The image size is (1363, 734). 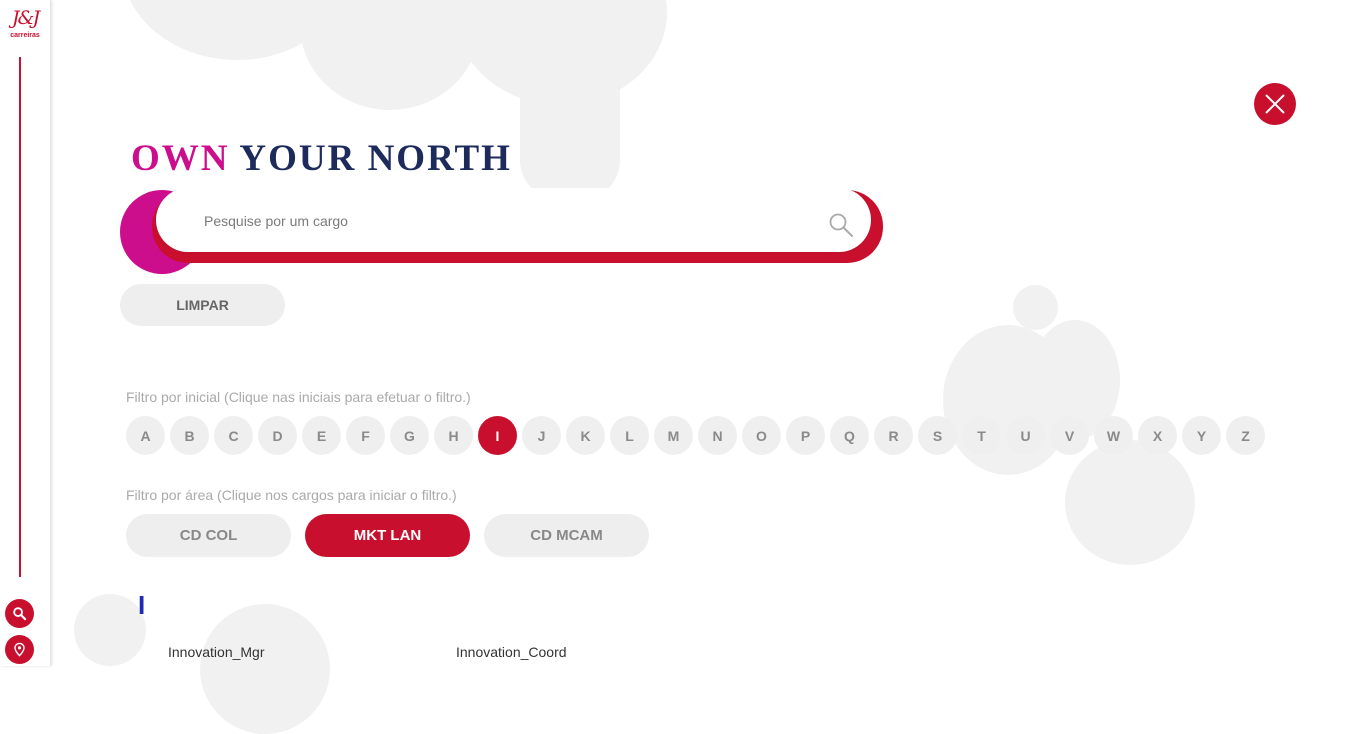 I want to click on area-filter-mkt-lan: MKT LAN, so click(x=387, y=535).